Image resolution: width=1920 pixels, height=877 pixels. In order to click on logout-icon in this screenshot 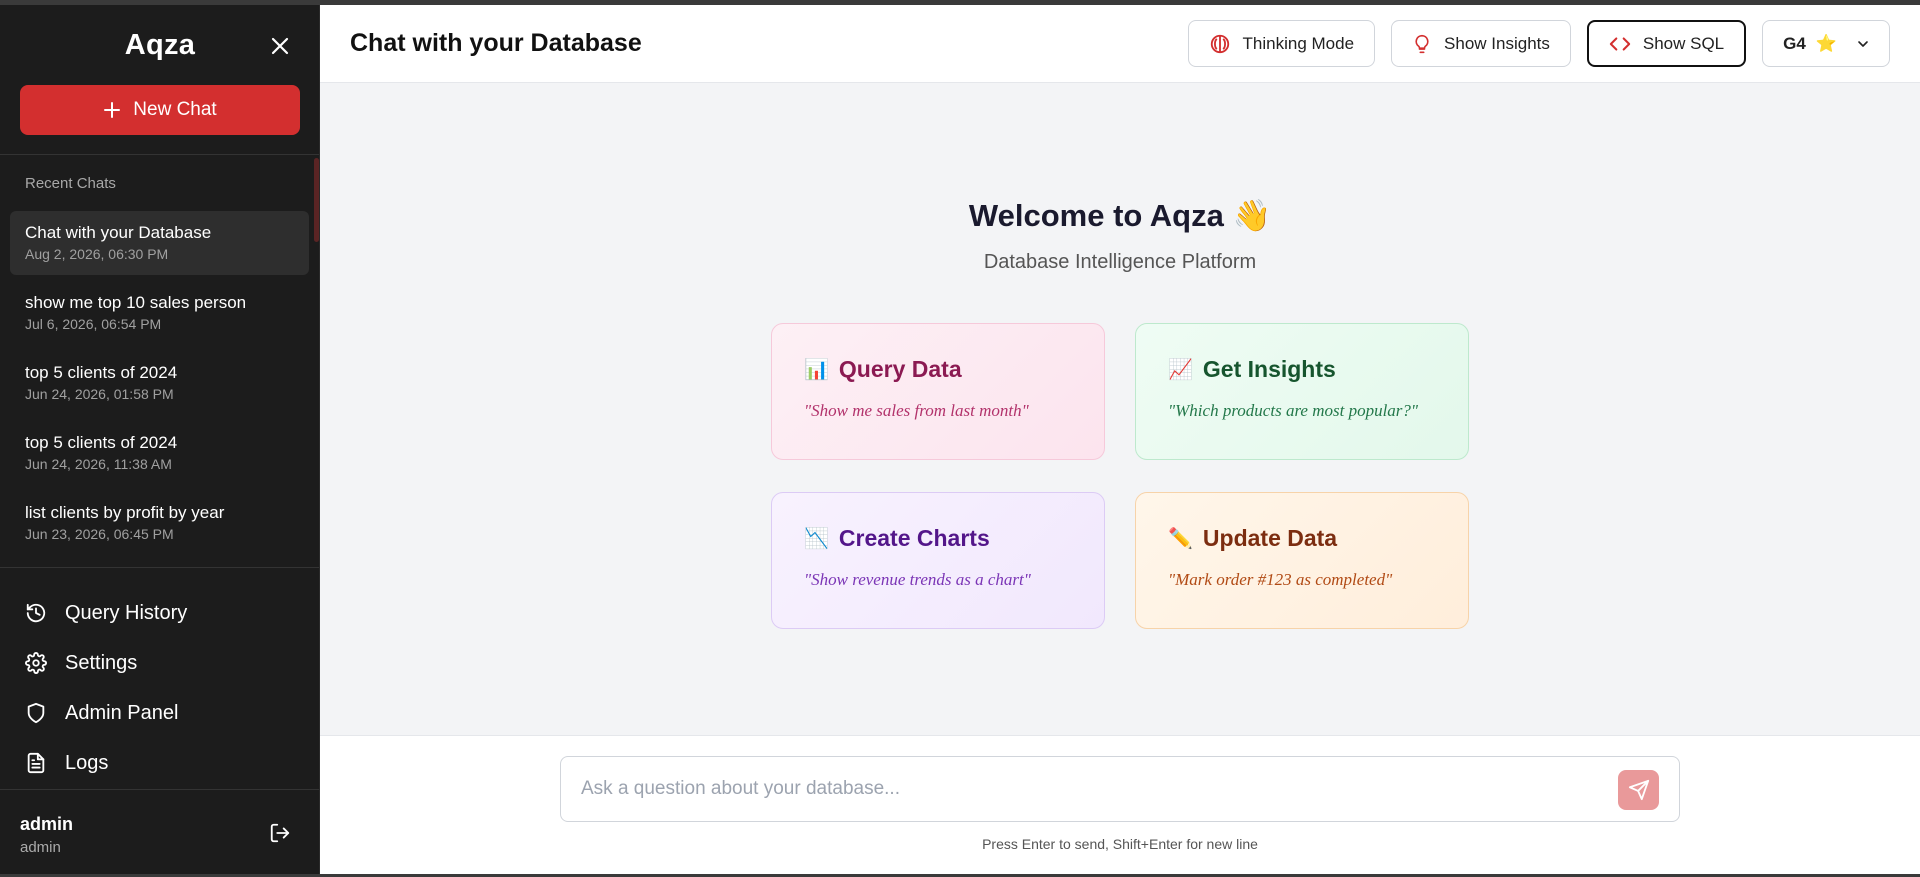, I will do `click(280, 833)`.